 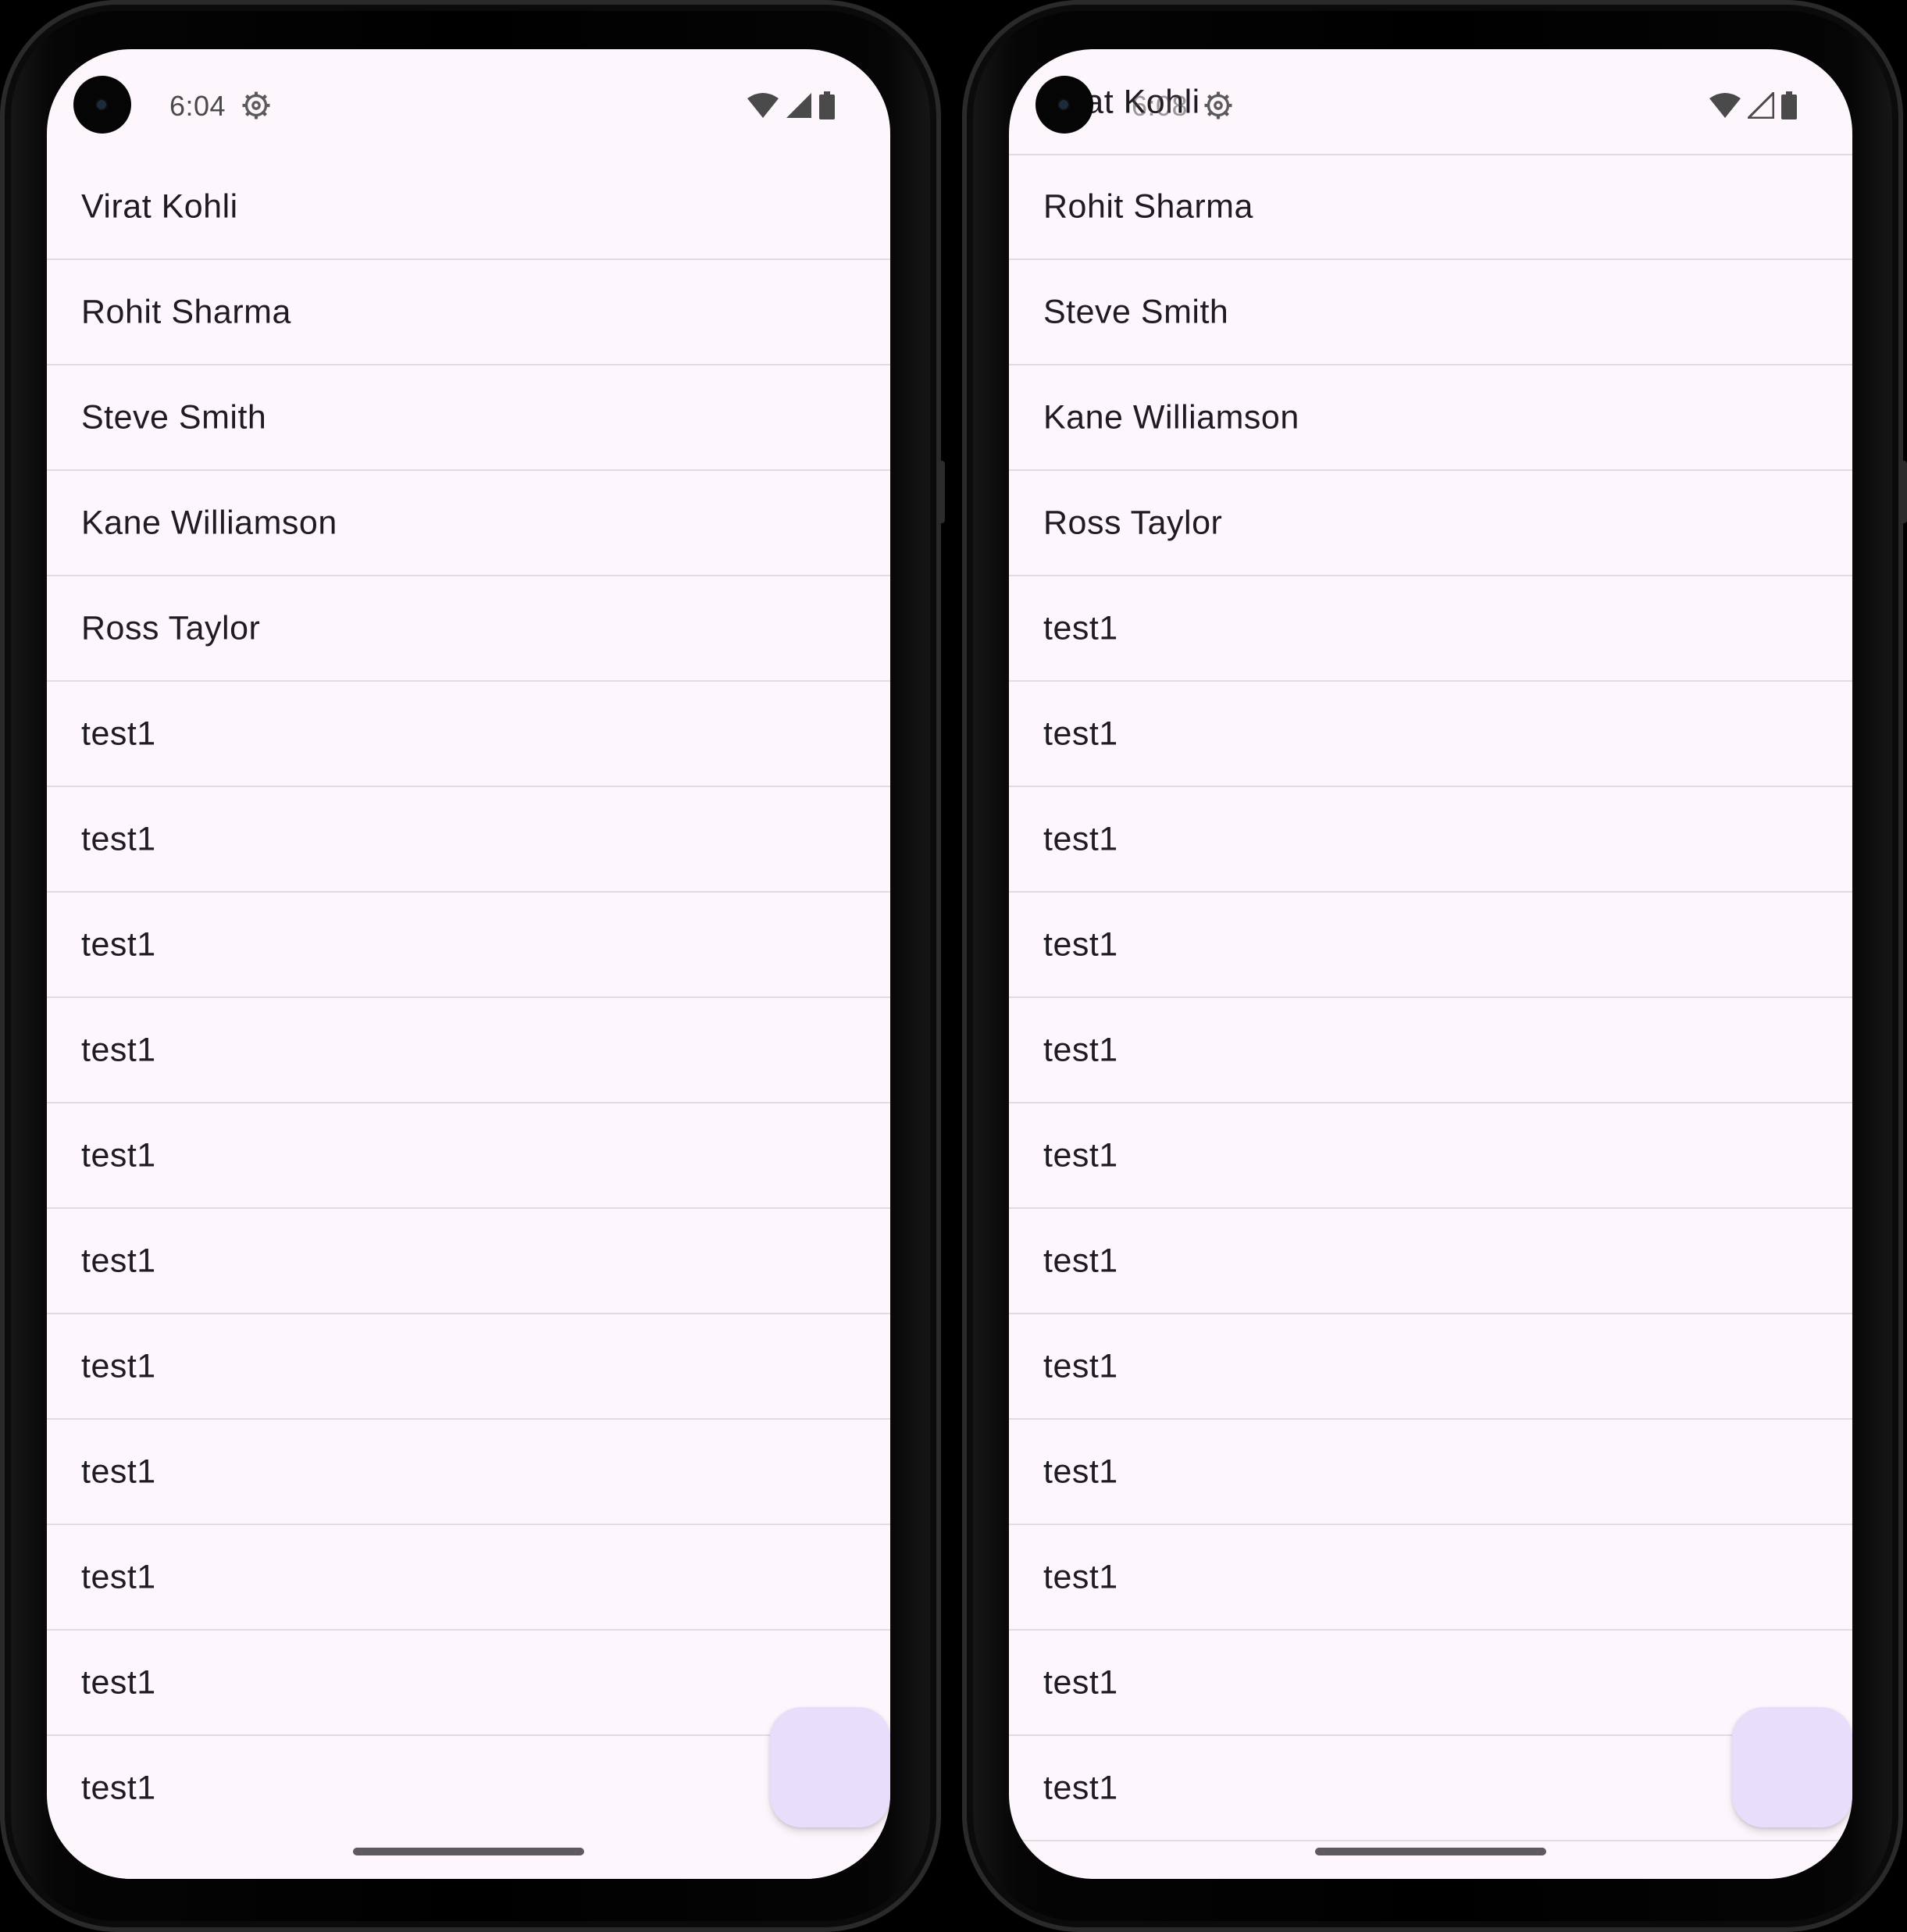 What do you see at coordinates (198, 106) in the screenshot?
I see `status-clock: 6:04` at bounding box center [198, 106].